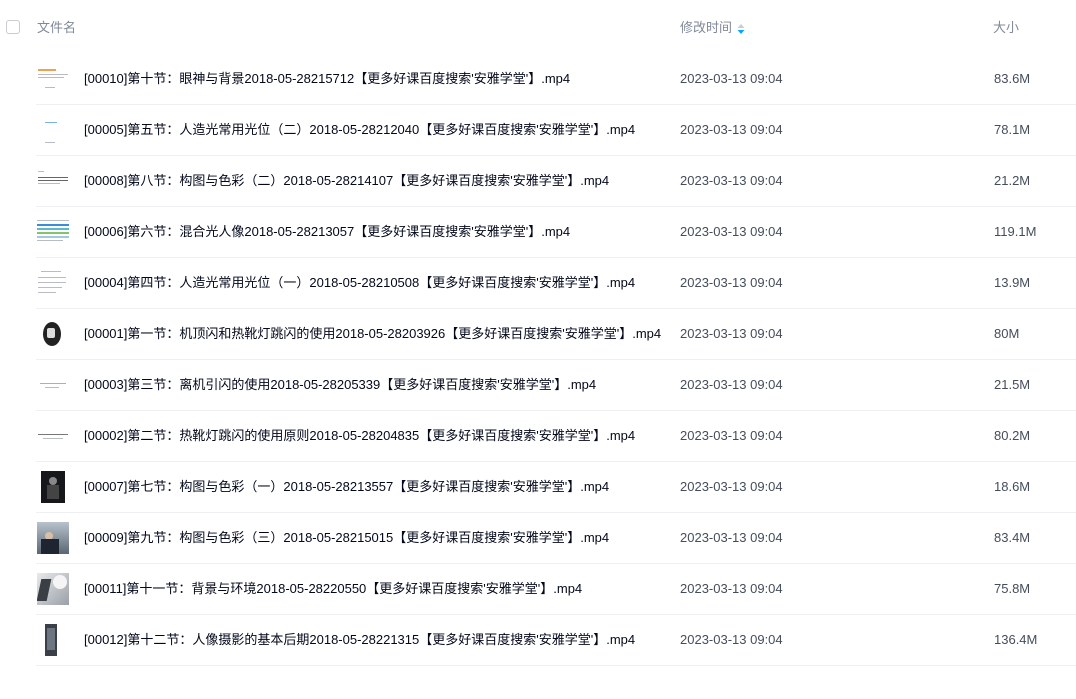 The image size is (1076, 699). I want to click on file-size: 83.6M, so click(1012, 78).